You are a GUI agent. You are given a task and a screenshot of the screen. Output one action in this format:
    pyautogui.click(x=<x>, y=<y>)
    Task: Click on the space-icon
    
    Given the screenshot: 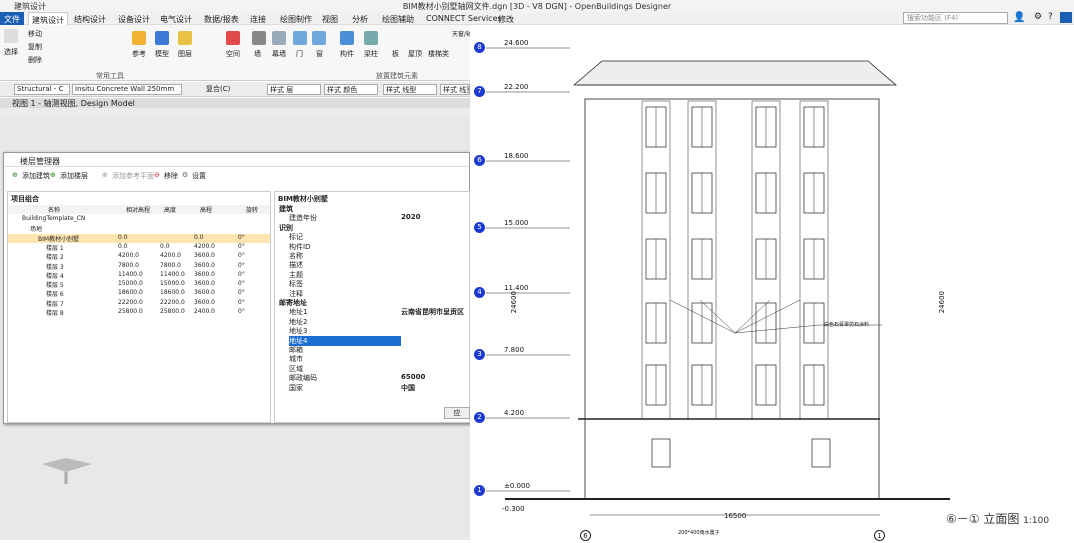 What is the action you would take?
    pyautogui.click(x=233, y=38)
    